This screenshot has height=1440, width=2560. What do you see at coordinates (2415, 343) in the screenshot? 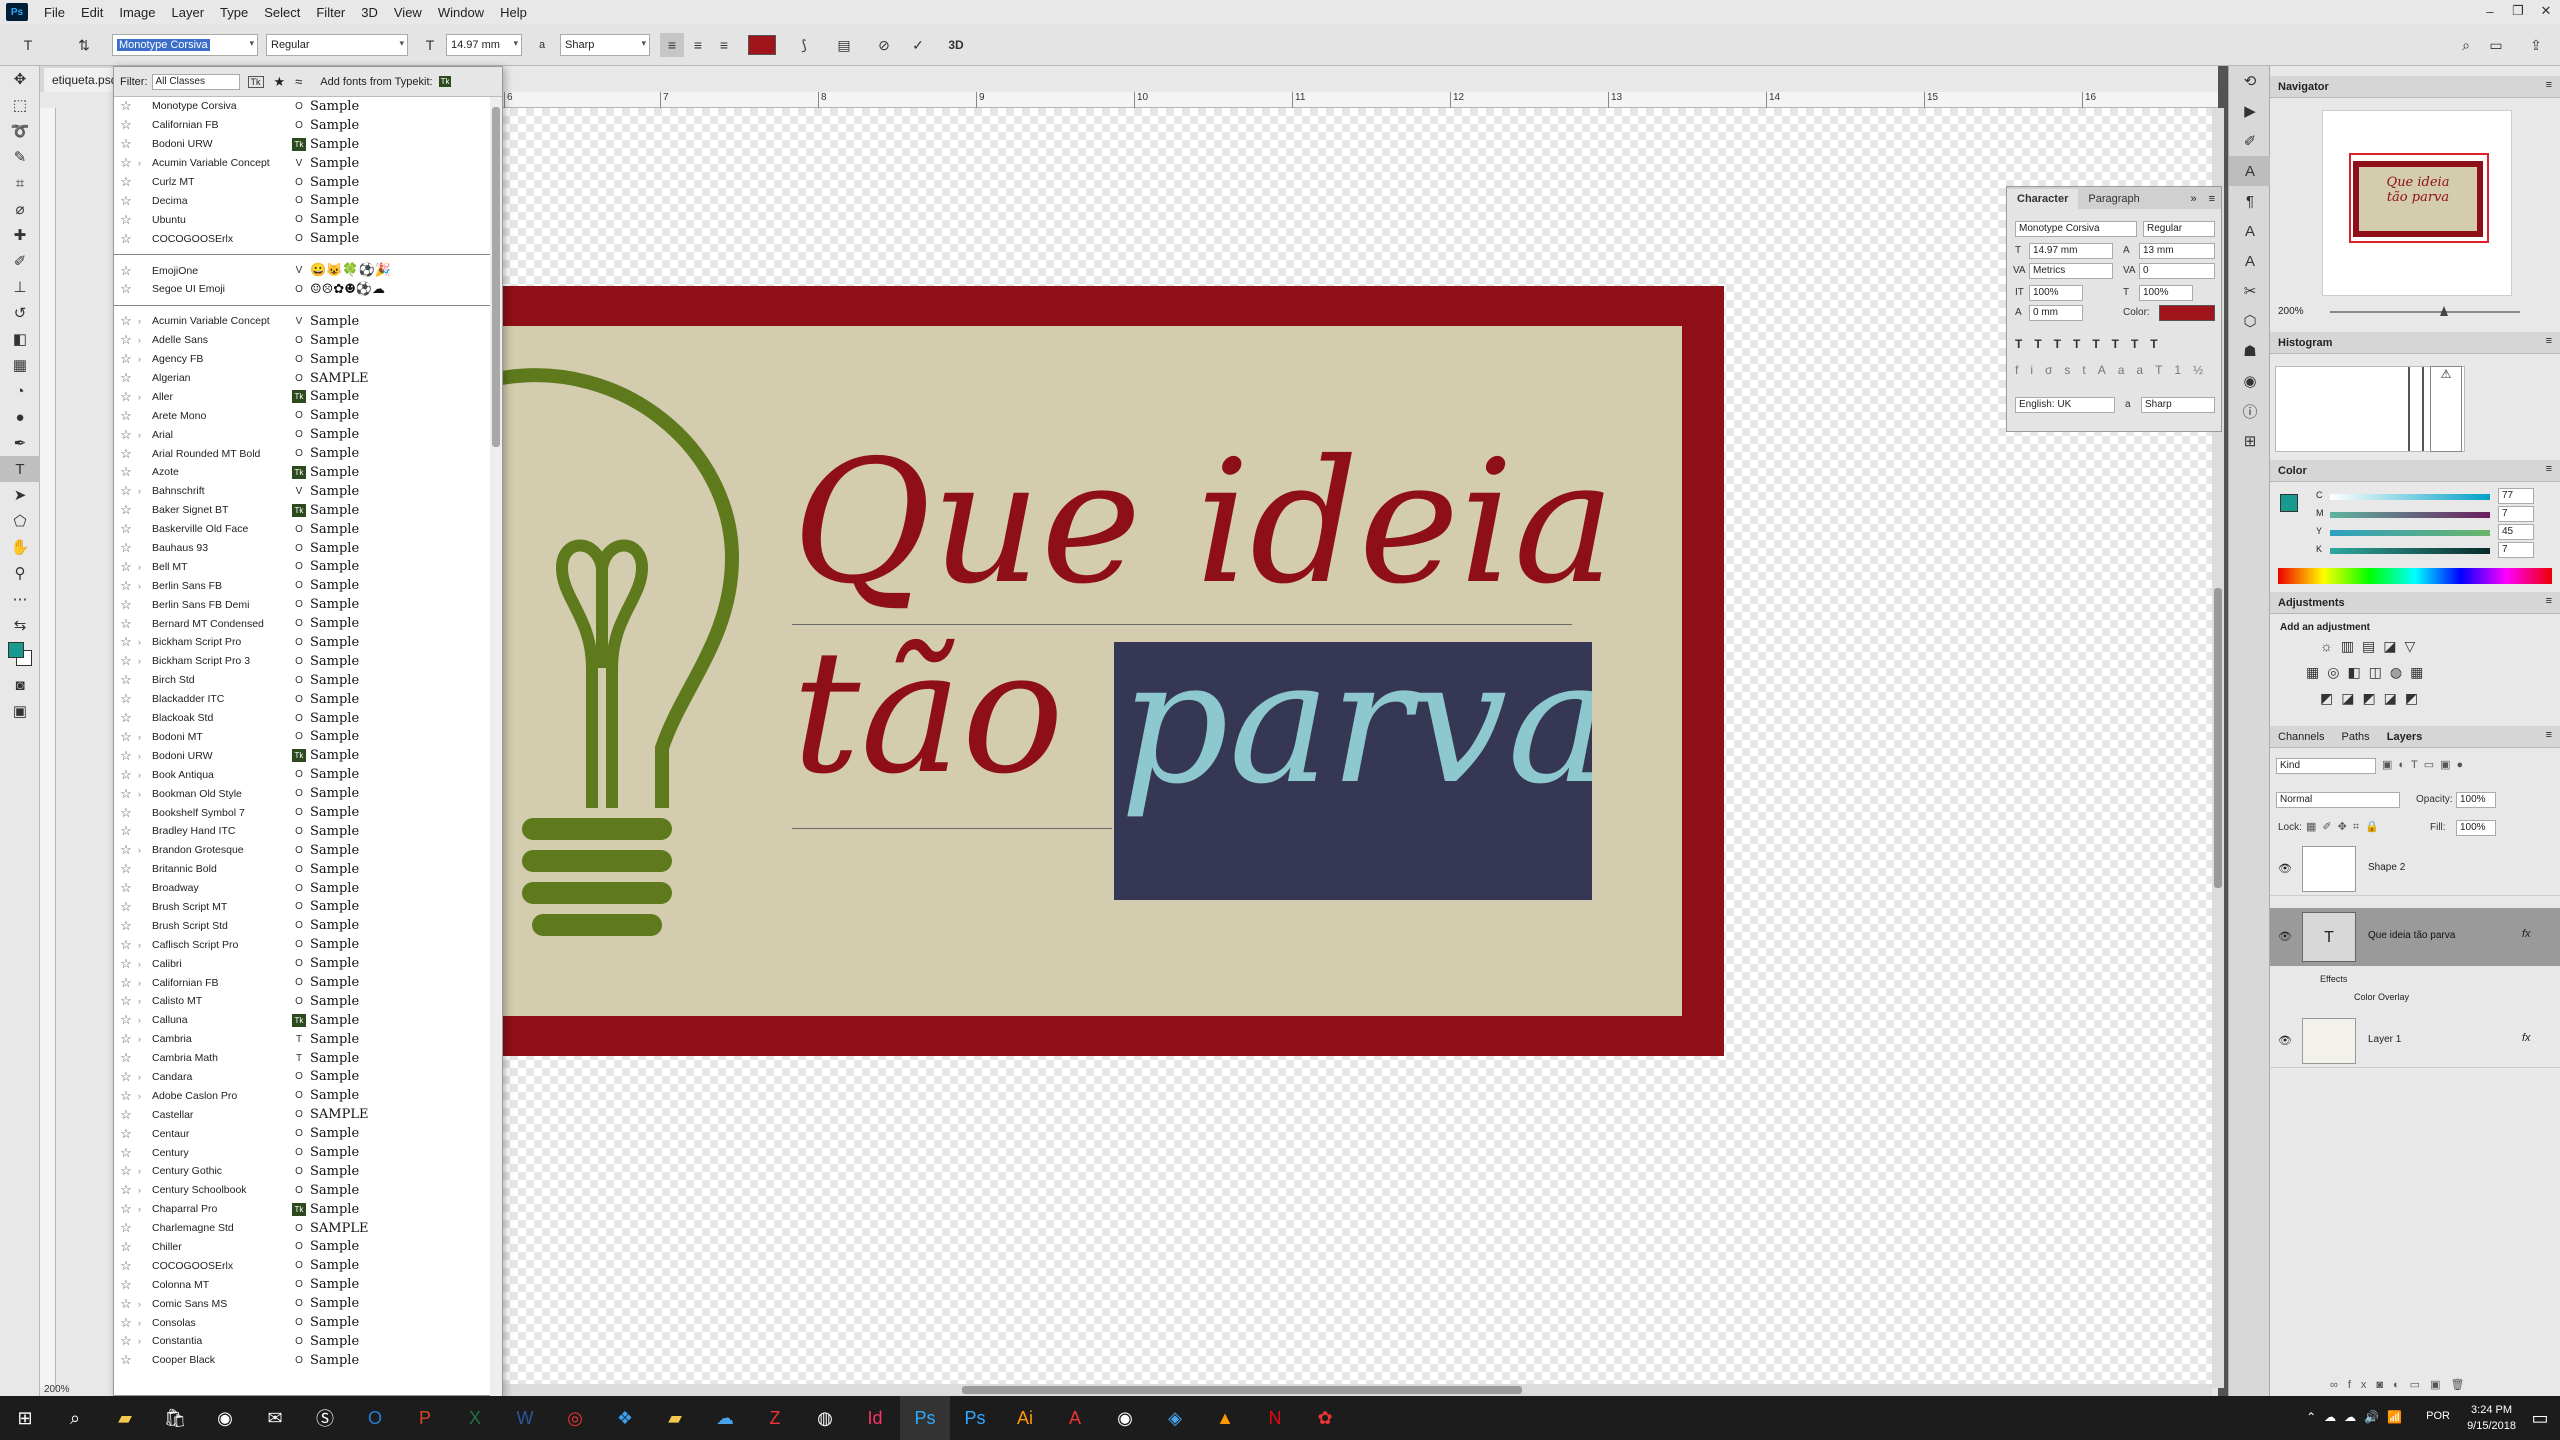
I see `histogram-header: Histogram ≡` at bounding box center [2415, 343].